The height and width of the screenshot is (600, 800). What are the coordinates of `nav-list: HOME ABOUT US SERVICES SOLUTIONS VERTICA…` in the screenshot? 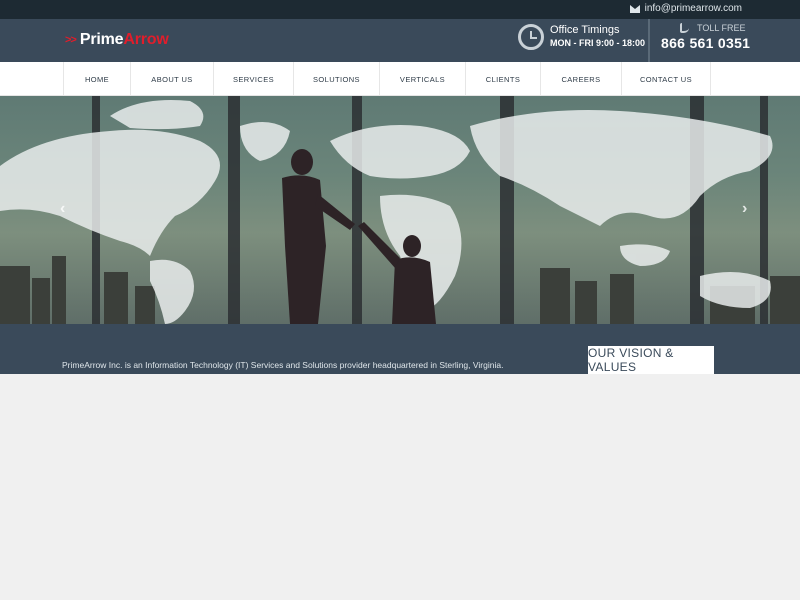 It's located at (387, 79).